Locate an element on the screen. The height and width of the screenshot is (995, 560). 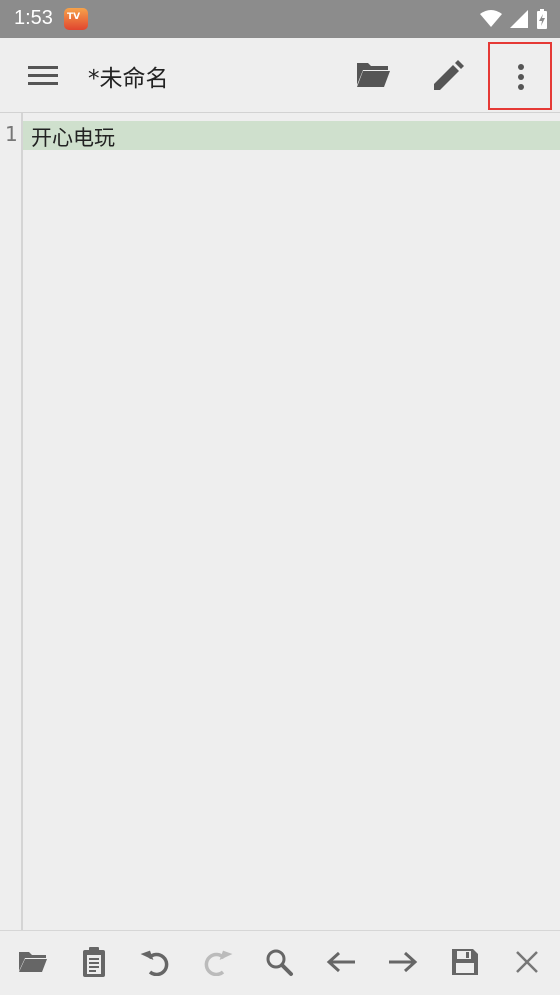
previous-button is located at coordinates (341, 962).